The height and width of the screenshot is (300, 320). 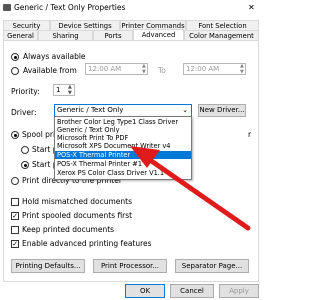 I want to click on red-arrow-annotation, so click(x=190, y=188).